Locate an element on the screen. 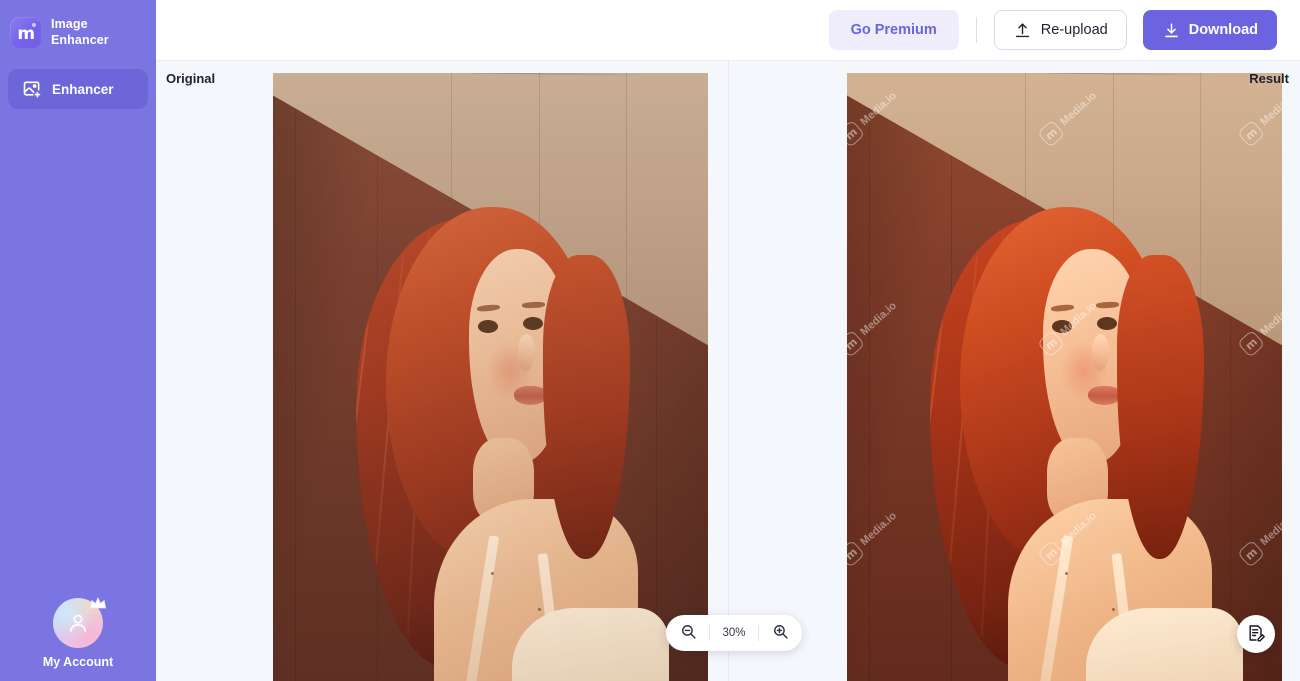 Image resolution: width=1300 pixels, height=681 pixels. logo-letter: m is located at coordinates (26, 33).